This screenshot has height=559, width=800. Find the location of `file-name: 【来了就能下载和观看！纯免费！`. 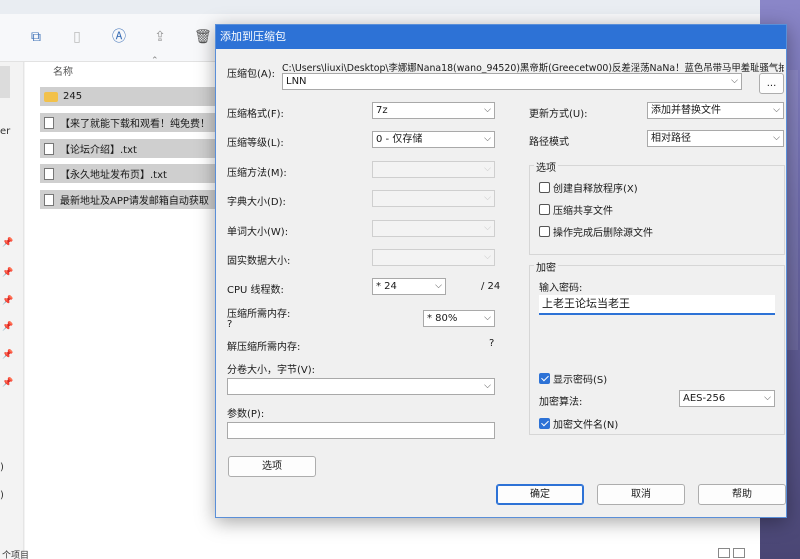

file-name: 【来了就能下载和观看！纯免费！ is located at coordinates (135, 124).